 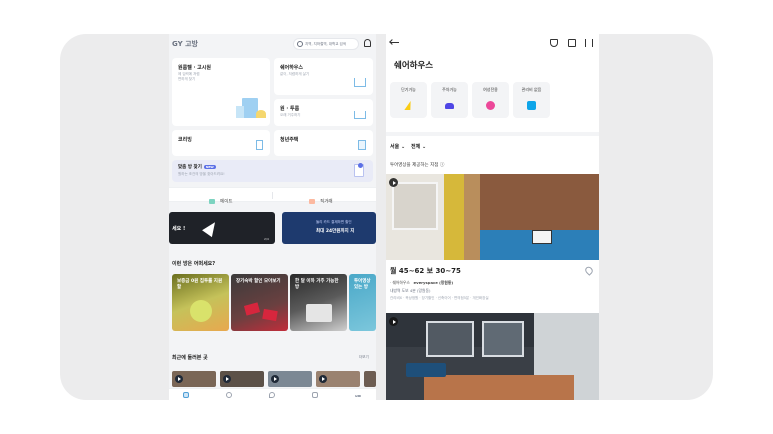 What do you see at coordinates (408, 100) in the screenshot?
I see `feature-short-term: 단기거능` at bounding box center [408, 100].